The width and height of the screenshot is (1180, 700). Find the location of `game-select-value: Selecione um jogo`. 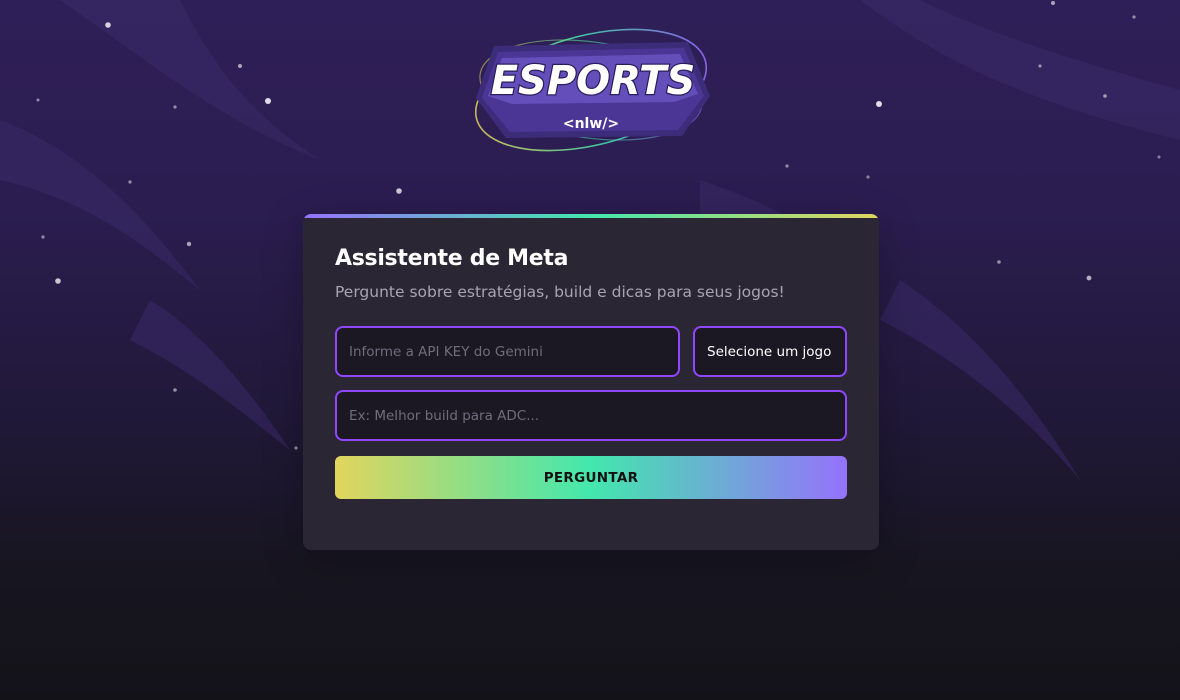

game-select-value: Selecione um jogo is located at coordinates (769, 351).